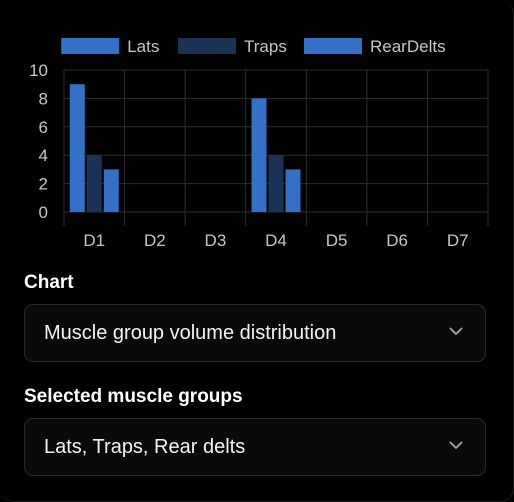  Describe the element at coordinates (259, 155) in the screenshot. I see `bar-lats-d4` at that location.